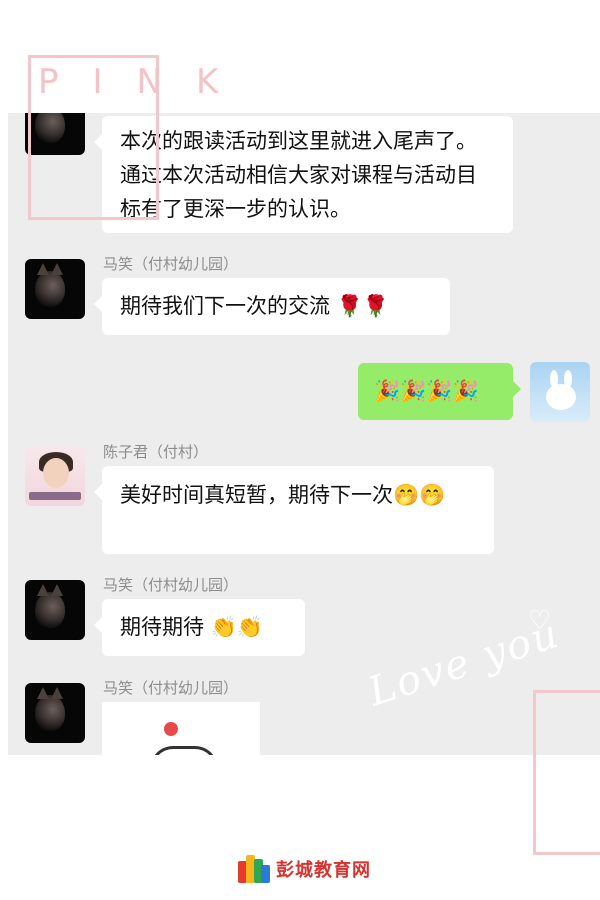 This screenshot has height=900, width=600. I want to click on party-popper-emoji: 🎉🎉🎉🎉, so click(426, 391).